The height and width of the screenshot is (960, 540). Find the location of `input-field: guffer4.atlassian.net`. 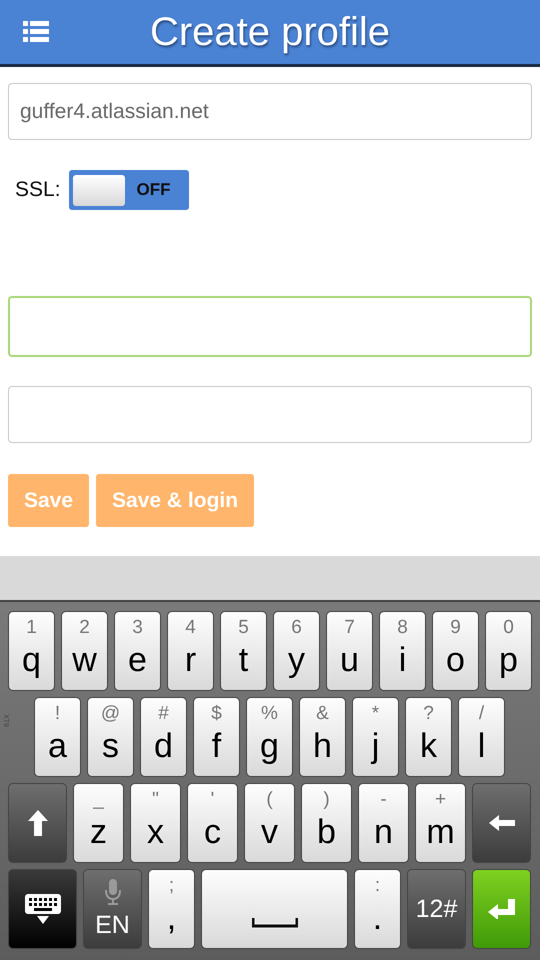

input-field: guffer4.atlassian.net is located at coordinates (270, 111).